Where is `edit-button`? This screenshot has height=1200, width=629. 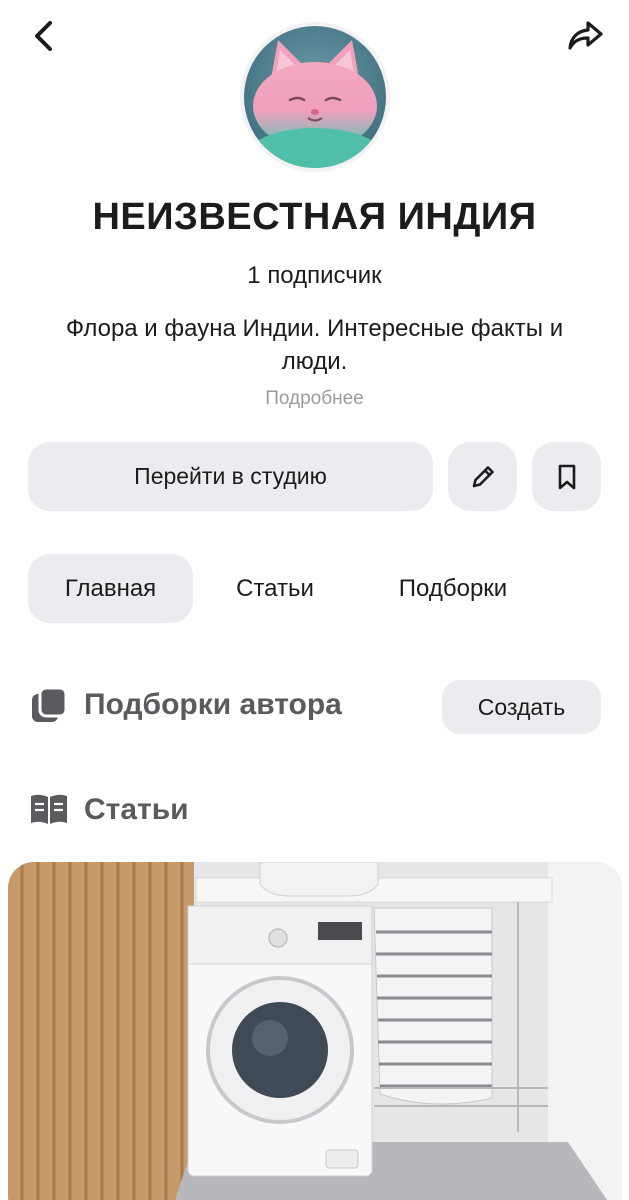 edit-button is located at coordinates (482, 476).